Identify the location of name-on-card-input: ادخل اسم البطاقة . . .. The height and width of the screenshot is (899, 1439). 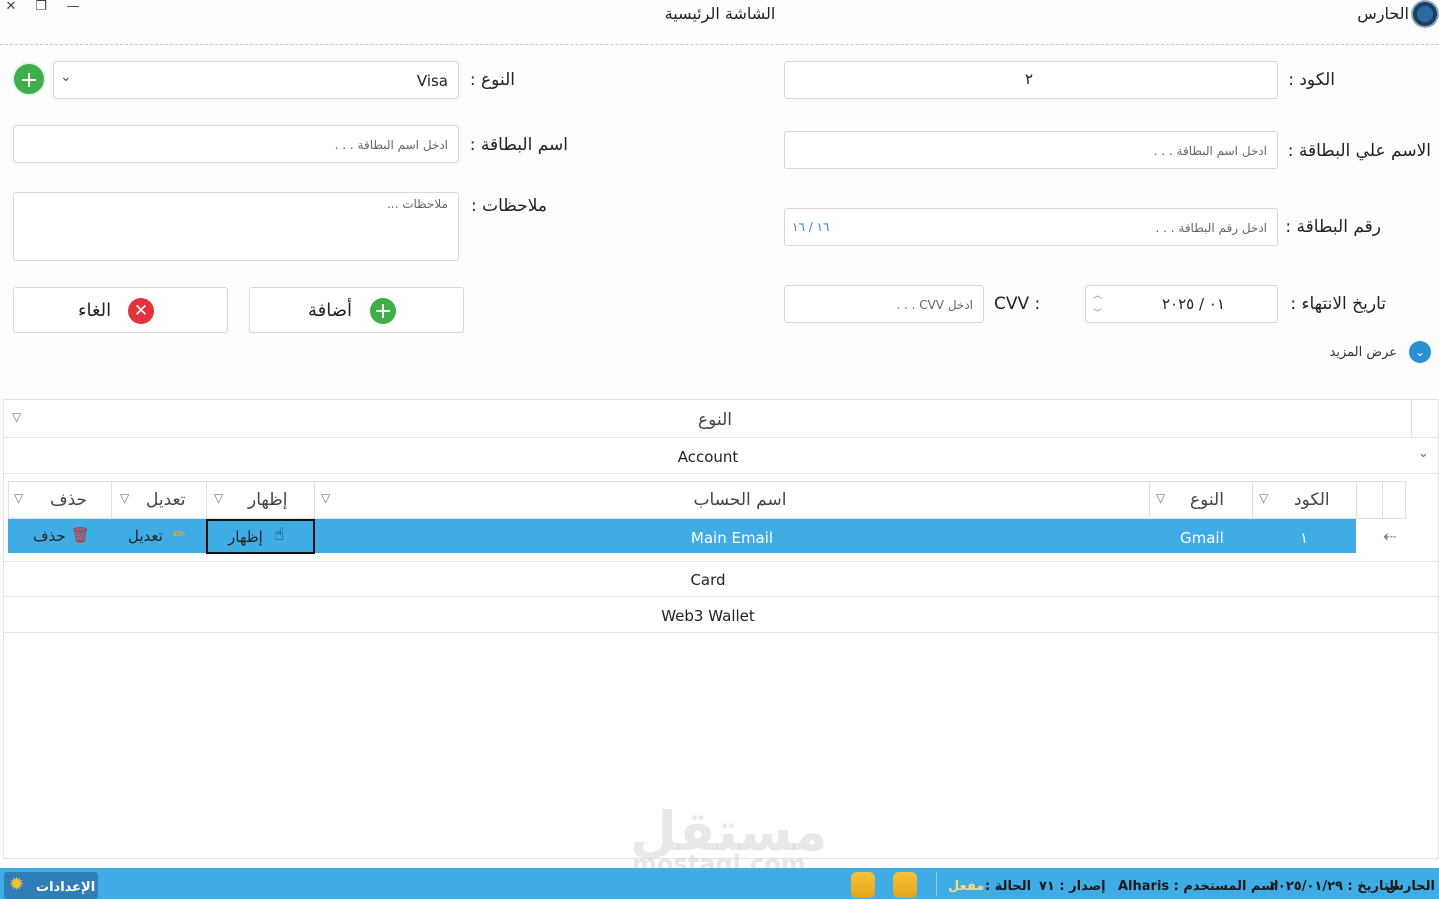
(1031, 150).